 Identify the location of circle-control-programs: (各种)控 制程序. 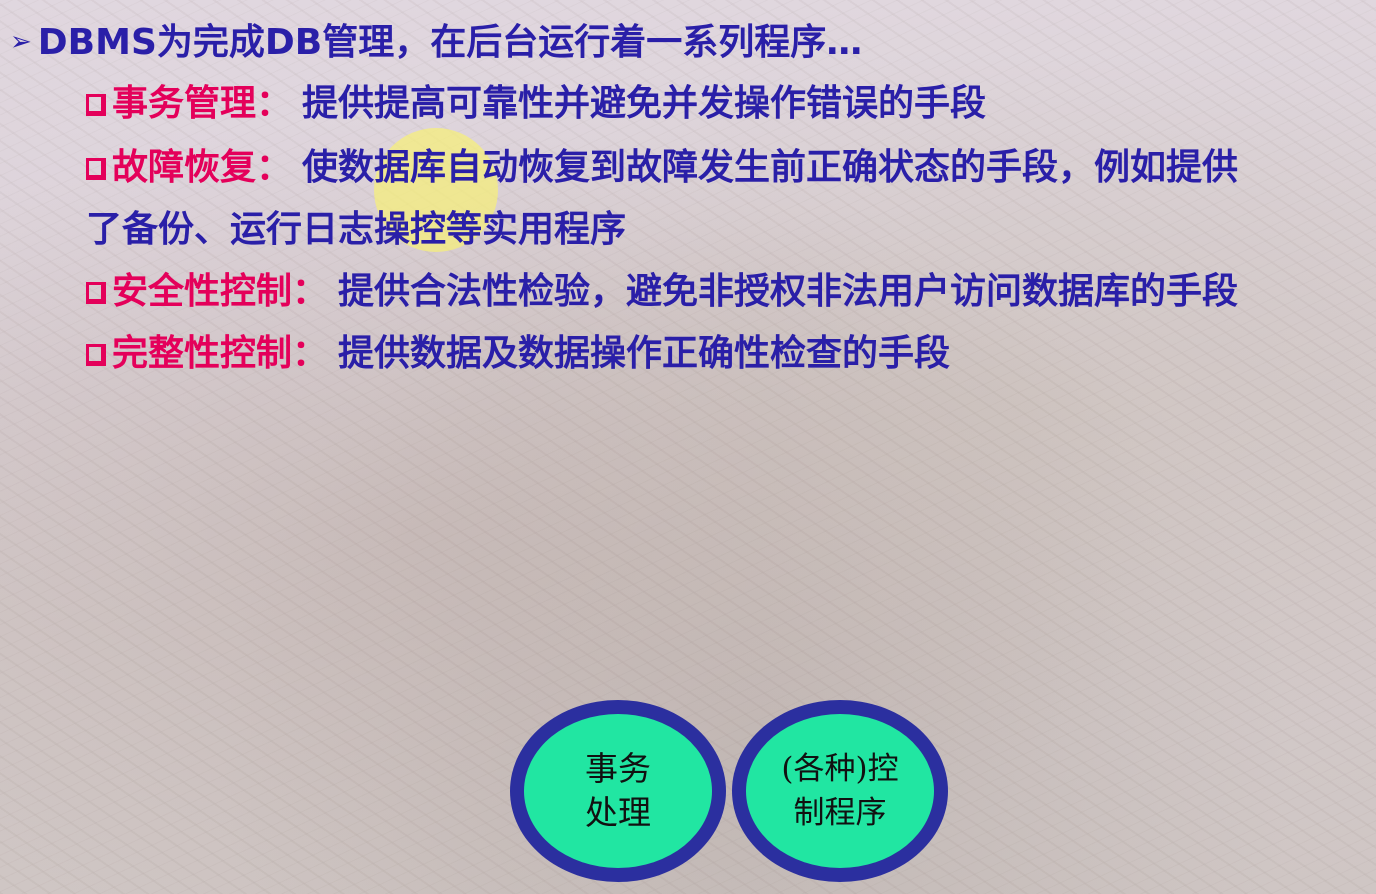
(840, 791).